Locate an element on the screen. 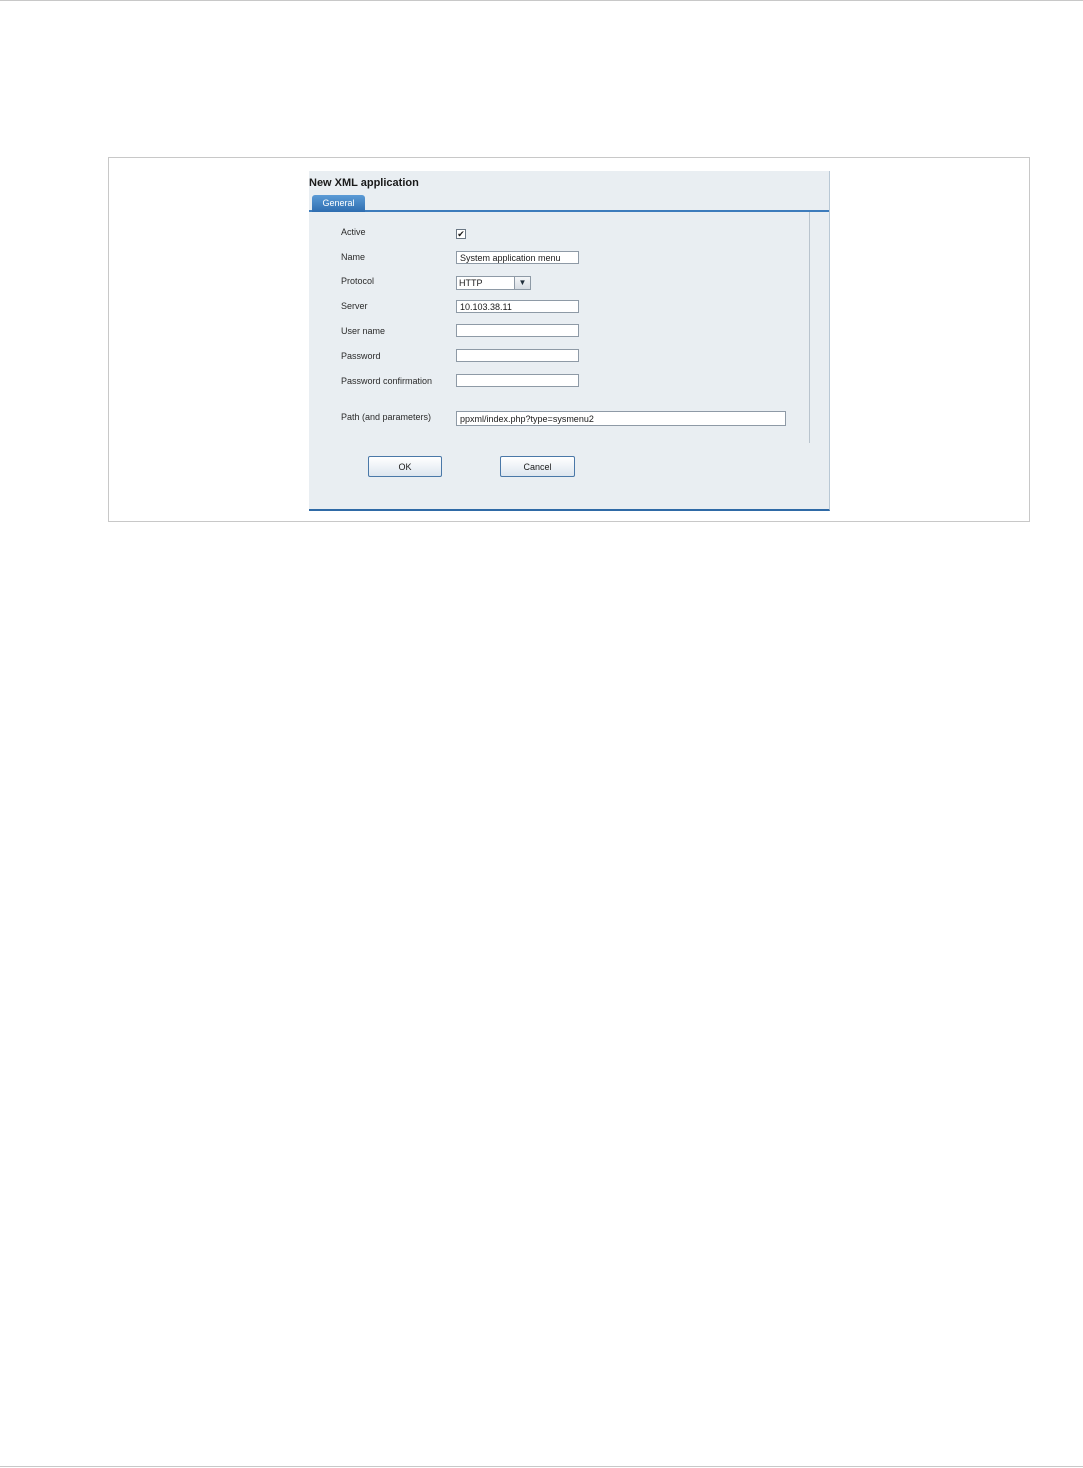 The width and height of the screenshot is (1083, 1468). chevron-down-icon: ▼ is located at coordinates (522, 283).